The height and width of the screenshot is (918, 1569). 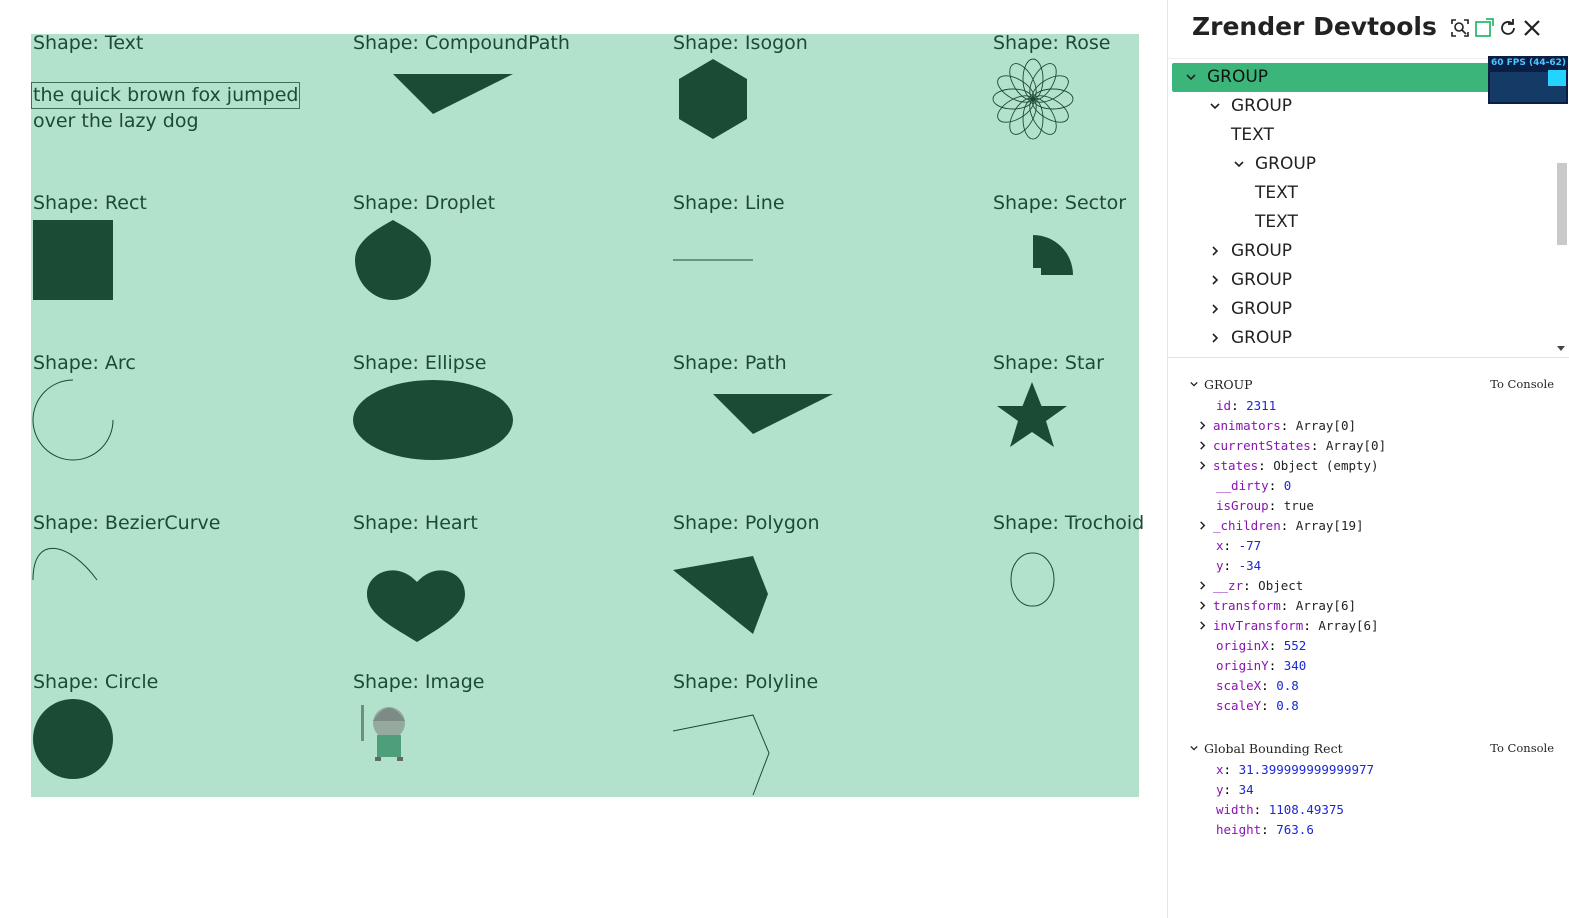 What do you see at coordinates (1258, 625) in the screenshot?
I see `prop-key: invTransform` at bounding box center [1258, 625].